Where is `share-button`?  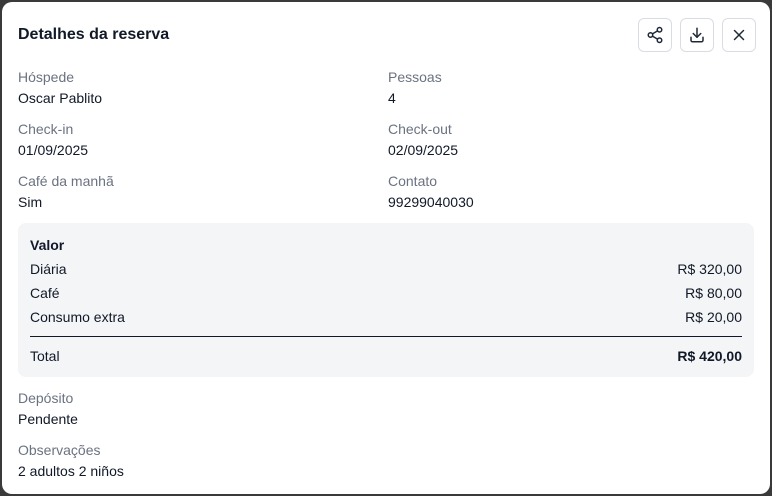
share-button is located at coordinates (655, 35).